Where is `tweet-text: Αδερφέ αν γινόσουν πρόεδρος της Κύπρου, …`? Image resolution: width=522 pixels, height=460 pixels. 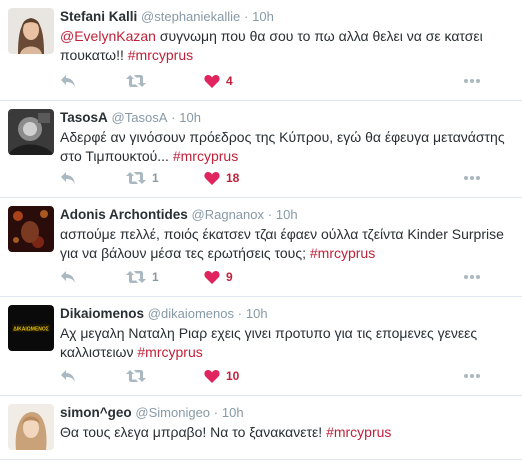 tweet-text: Αδερφέ αν γινόσουν πρόεδρος της Κύπρου, … is located at coordinates (286, 147).